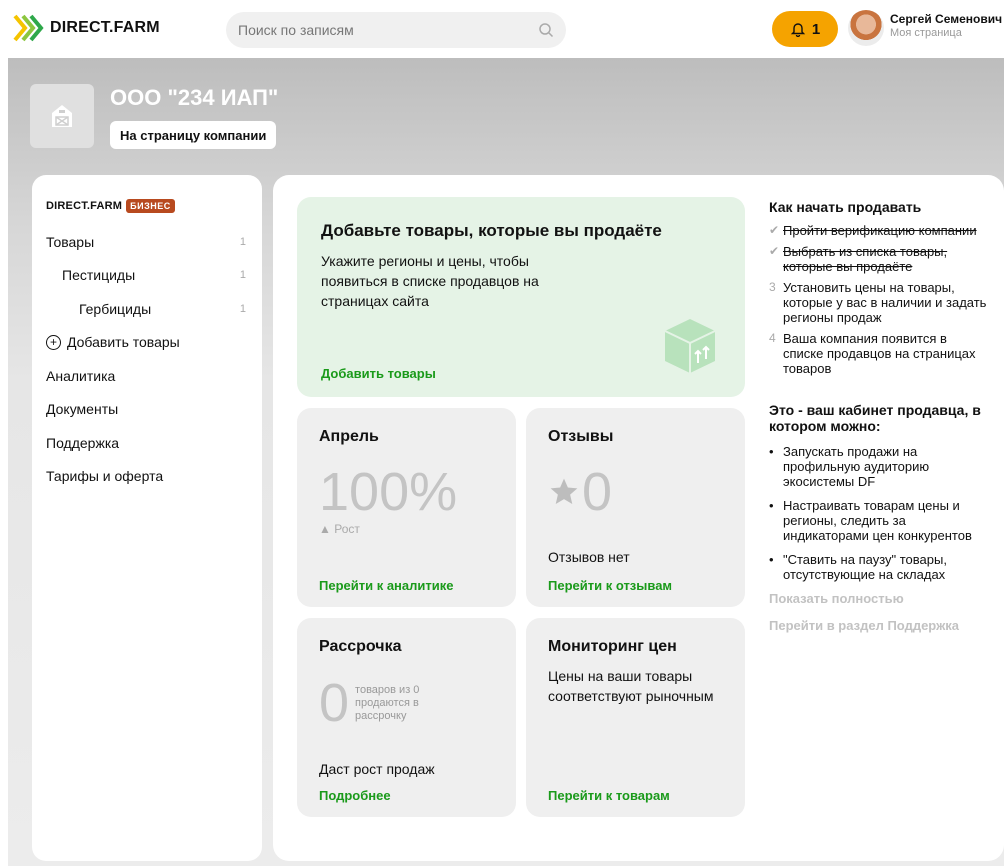 This screenshot has height=866, width=1004. What do you see at coordinates (879, 625) in the screenshot?
I see `support-section-link: Перейти в раздел Поддержка` at bounding box center [879, 625].